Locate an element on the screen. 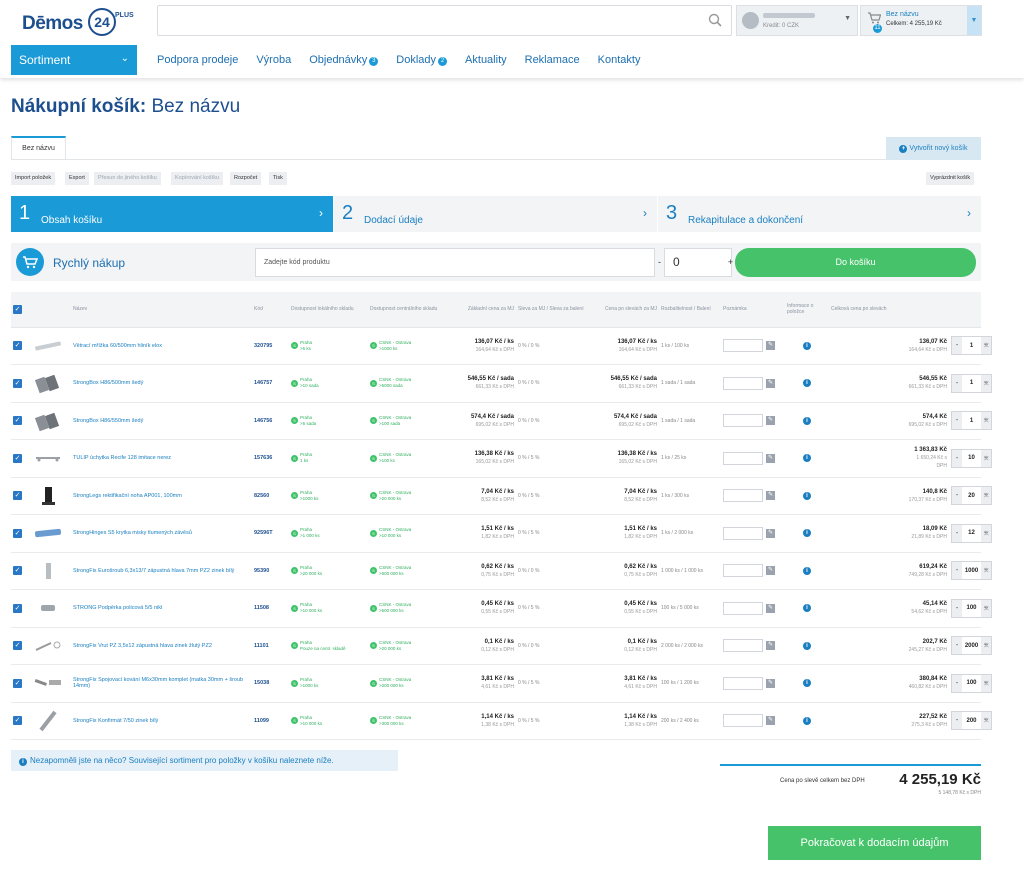 This screenshot has height=877, width=1024. qty-value: 20 is located at coordinates (971, 496).